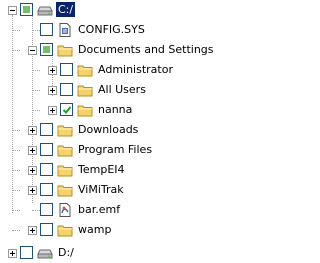  I want to click on tree-node-label: nanna, so click(115, 109).